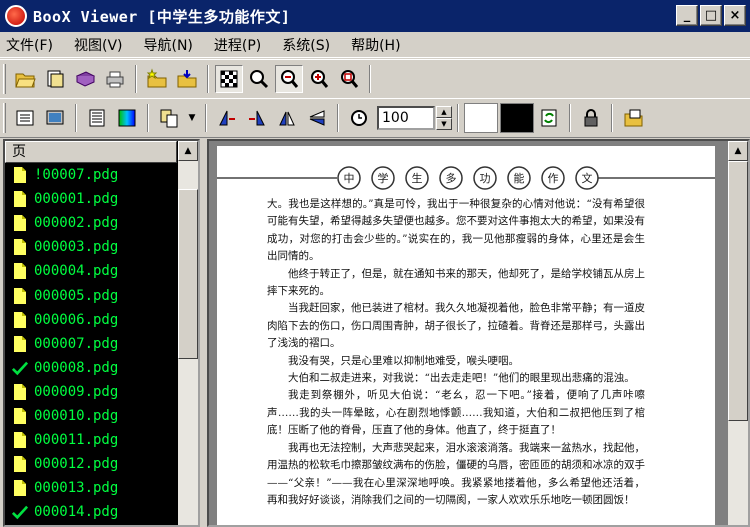 This screenshot has height=527, width=750. Describe the element at coordinates (55, 79) in the screenshot. I see `open-file-button` at that location.